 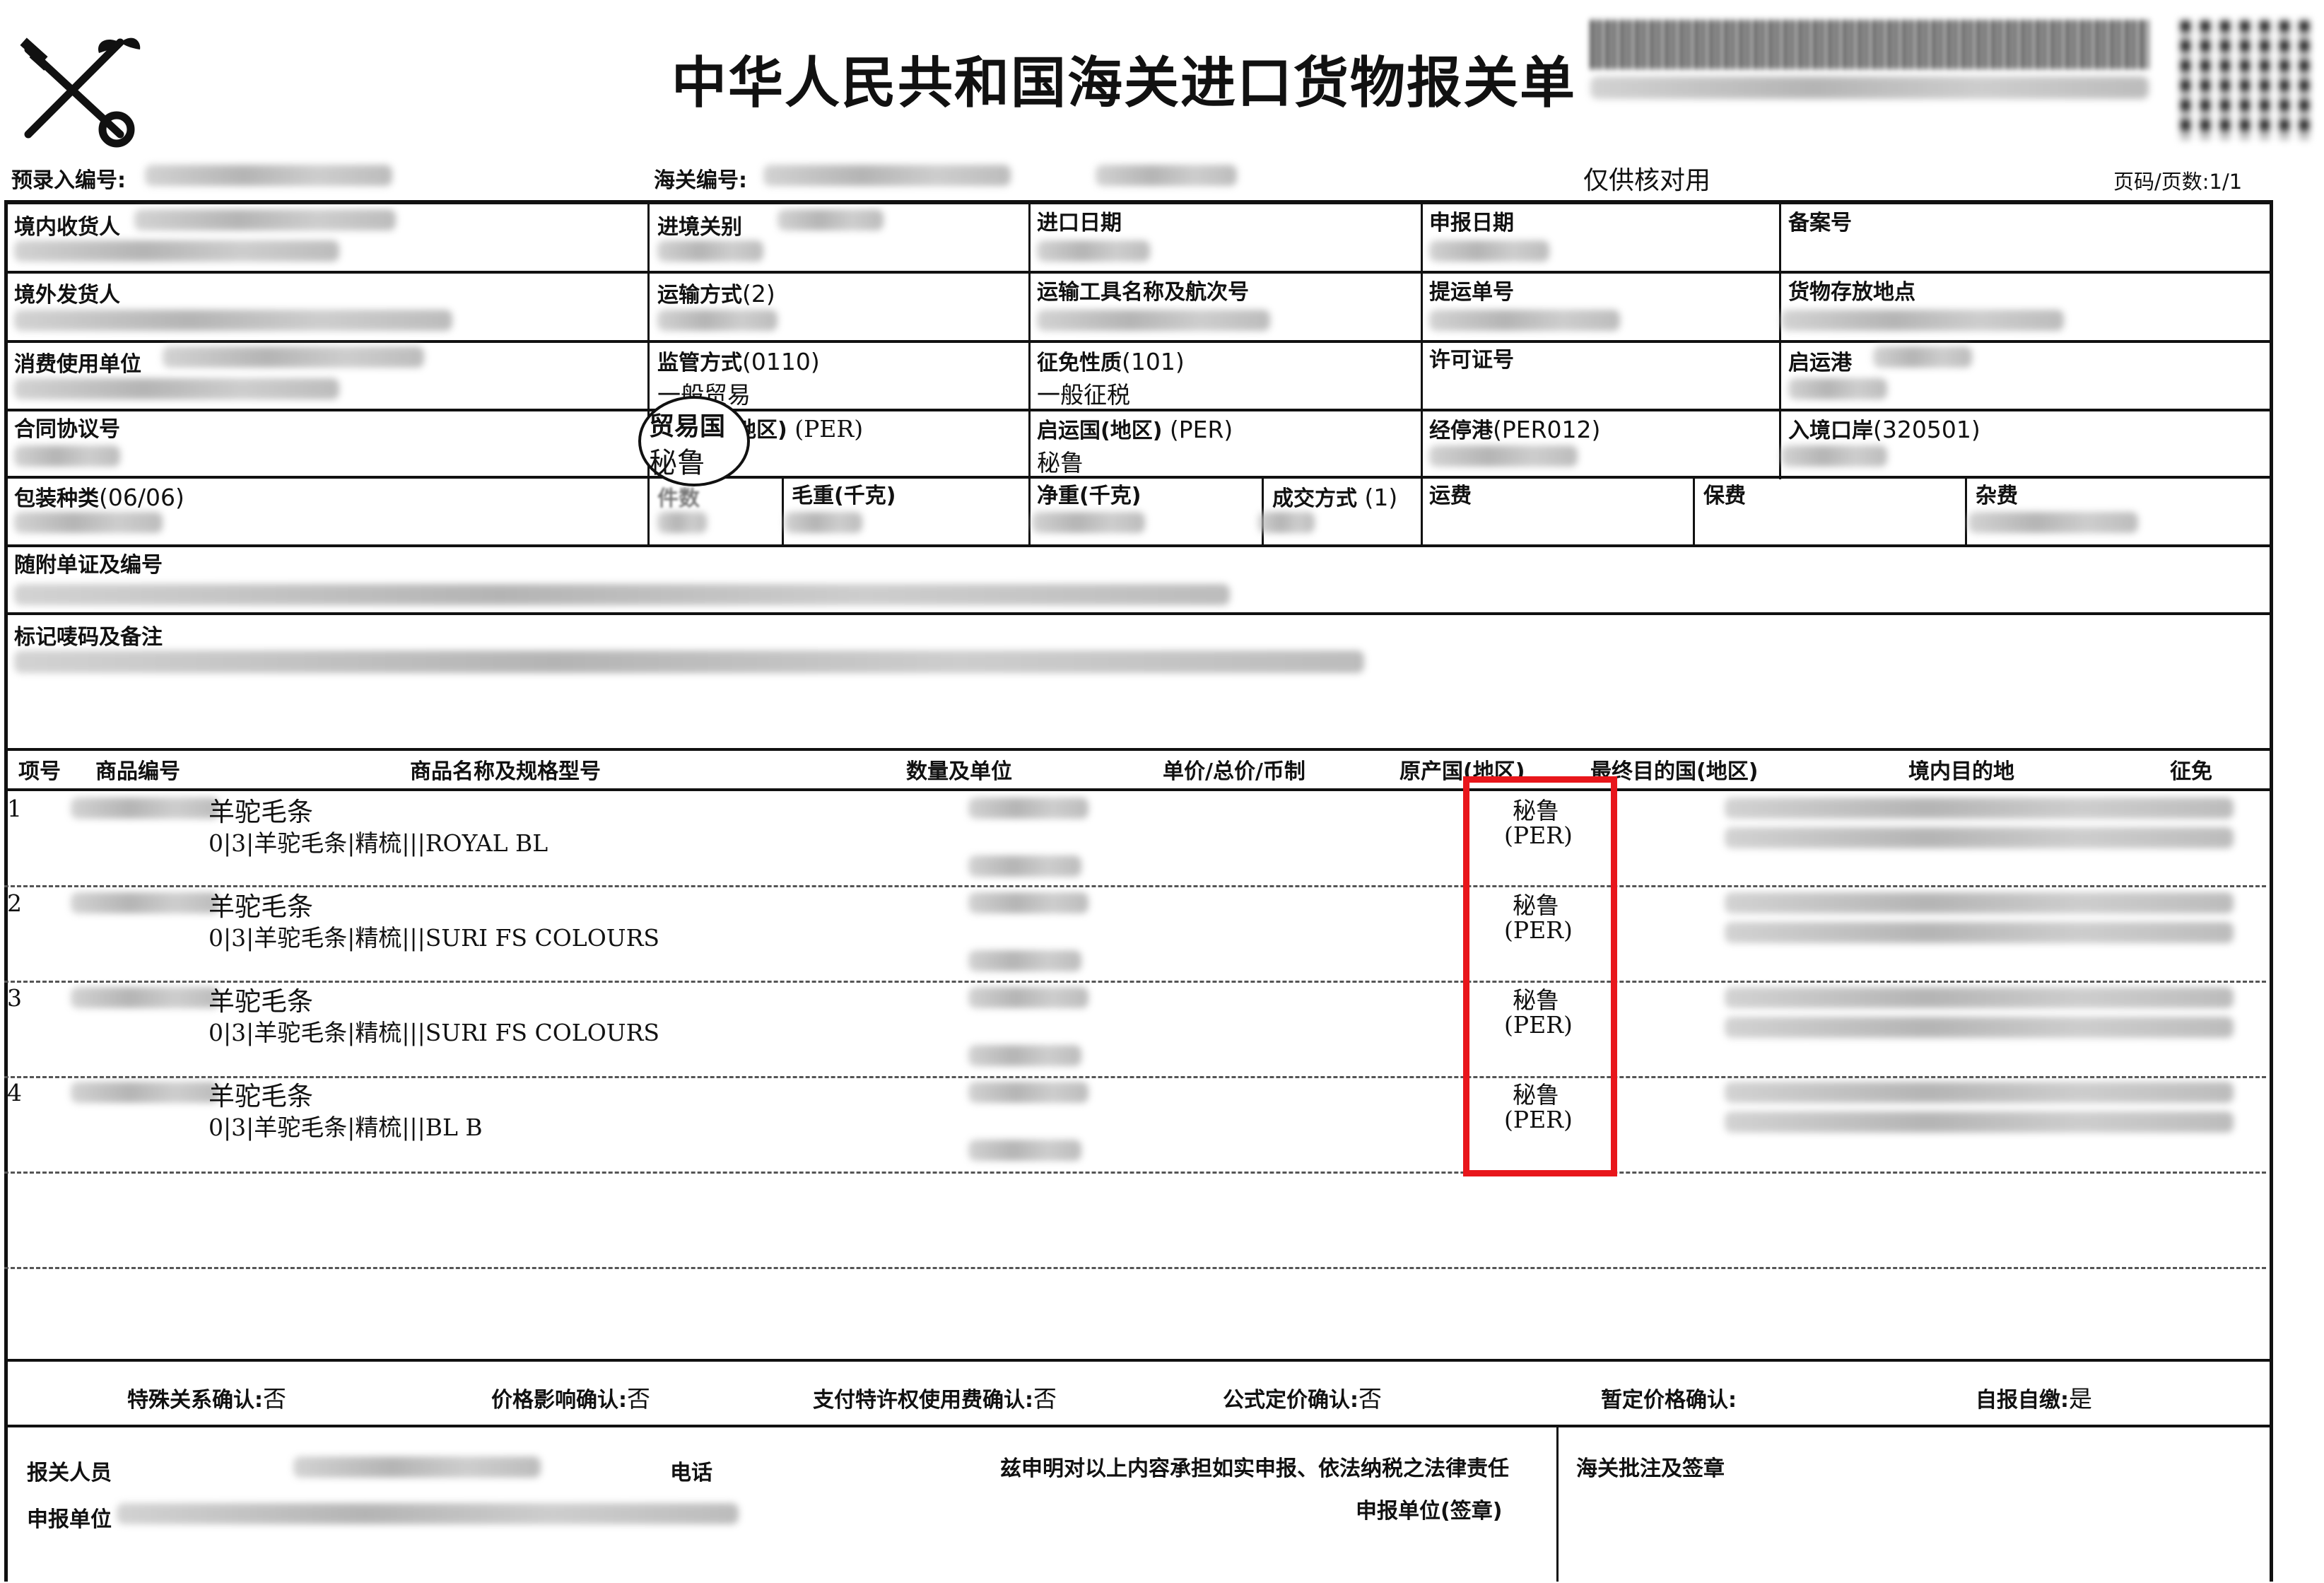 I want to click on customs-no-extra-blurred, so click(x=1166, y=175).